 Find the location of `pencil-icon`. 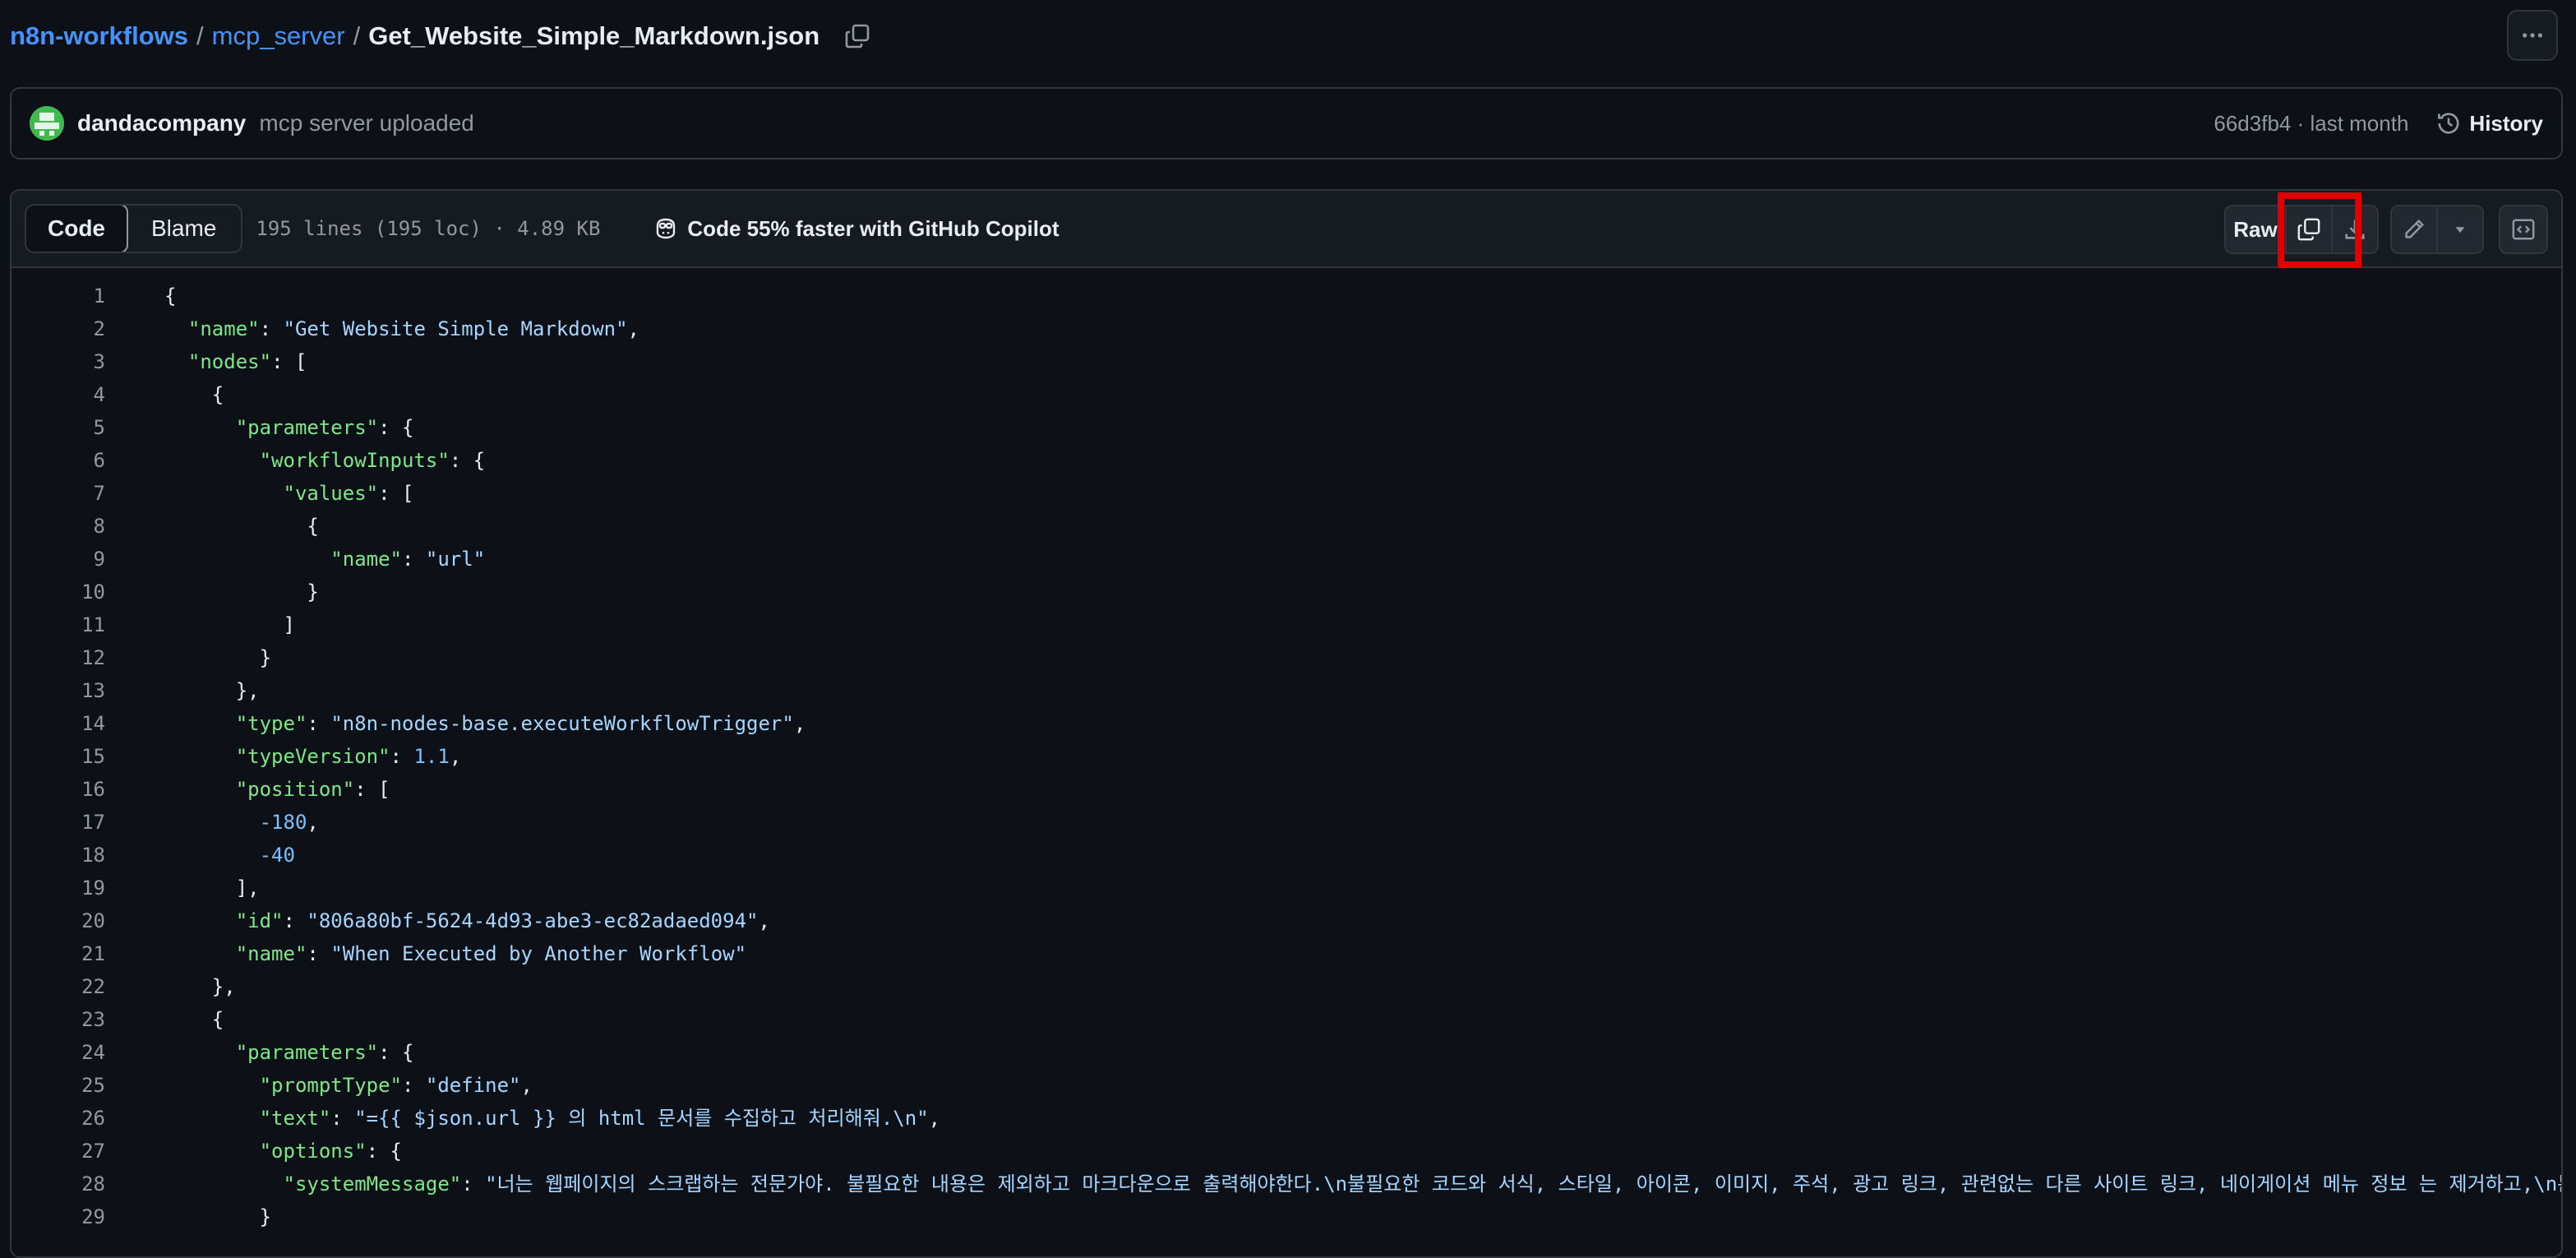

pencil-icon is located at coordinates (2415, 228).